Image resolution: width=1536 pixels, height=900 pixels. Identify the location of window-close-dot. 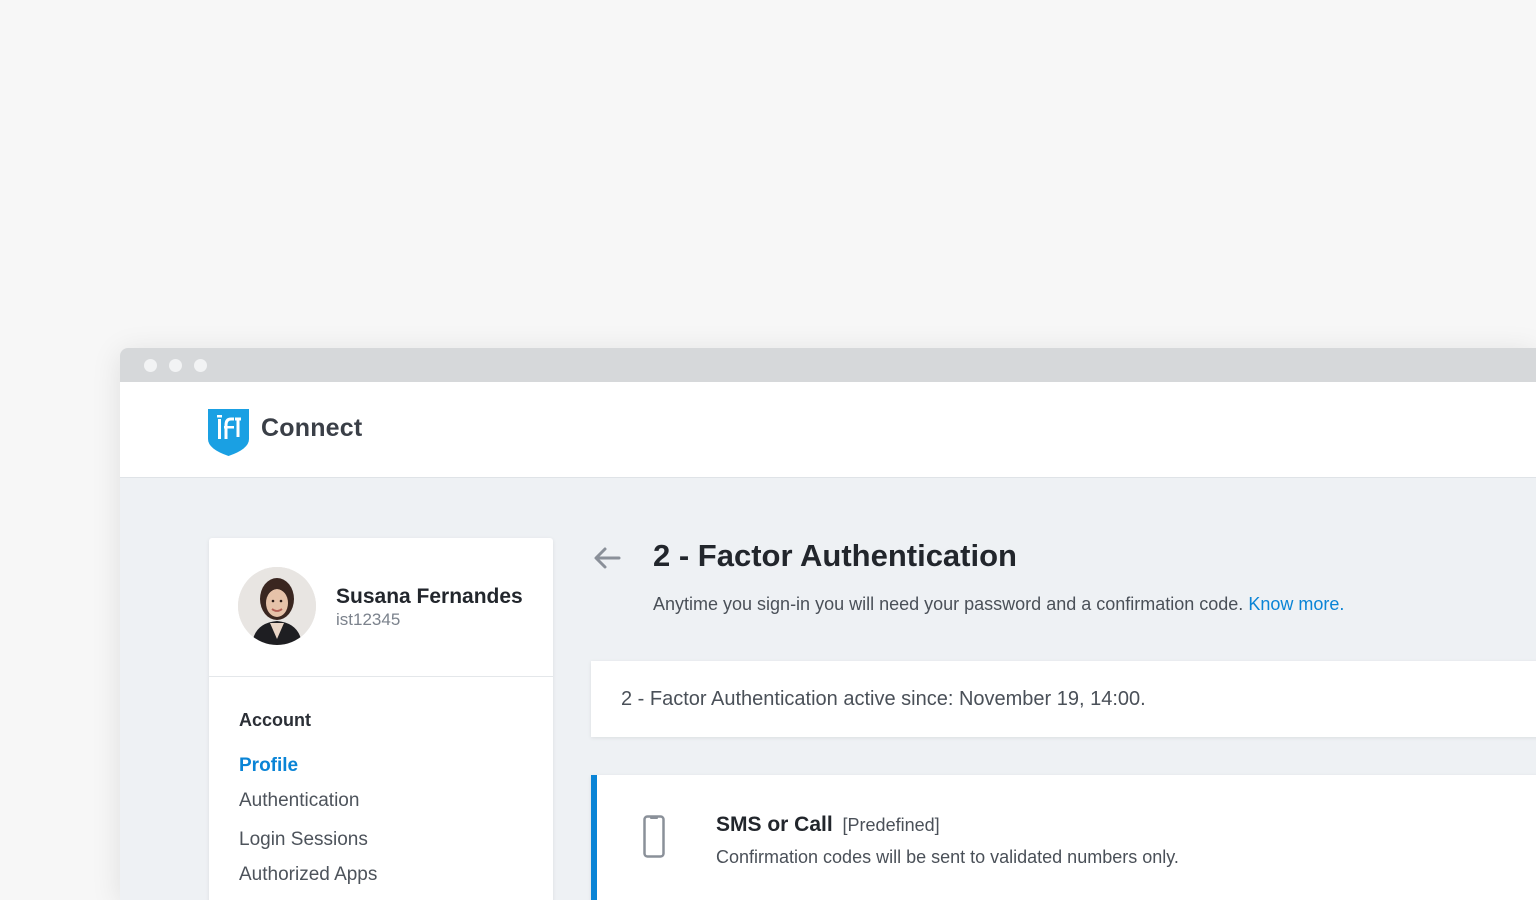
(150, 365).